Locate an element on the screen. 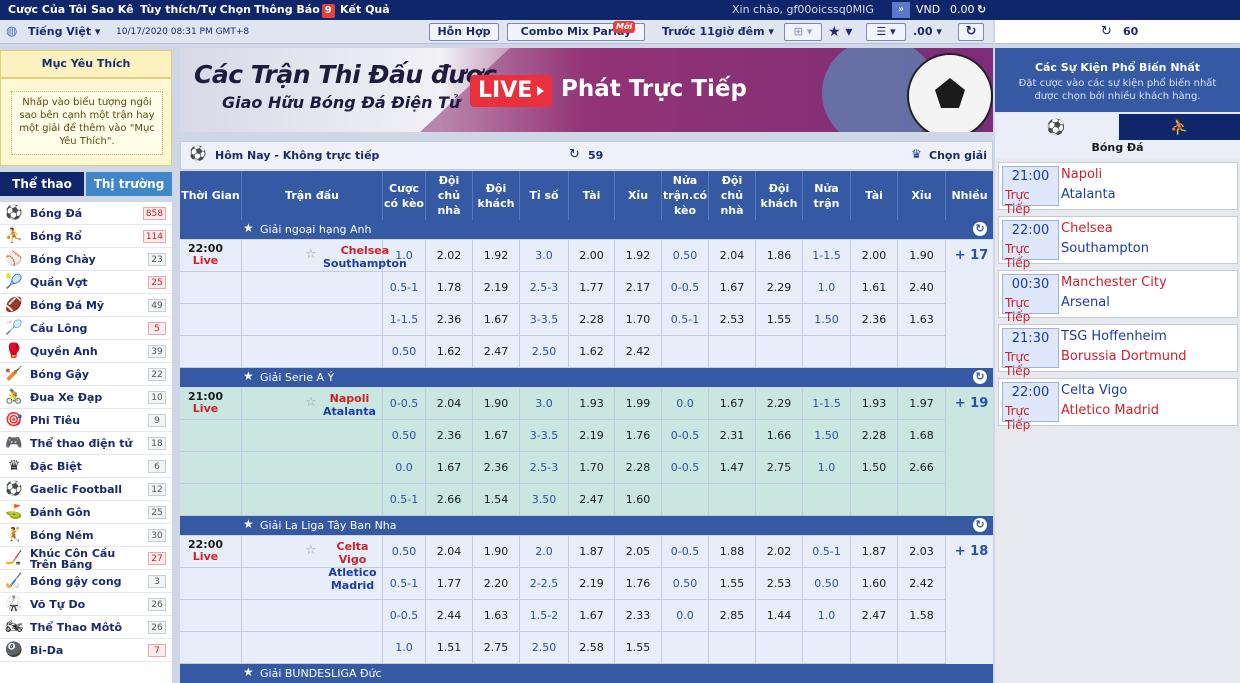  odds-cell: 2.29 is located at coordinates (779, 404).